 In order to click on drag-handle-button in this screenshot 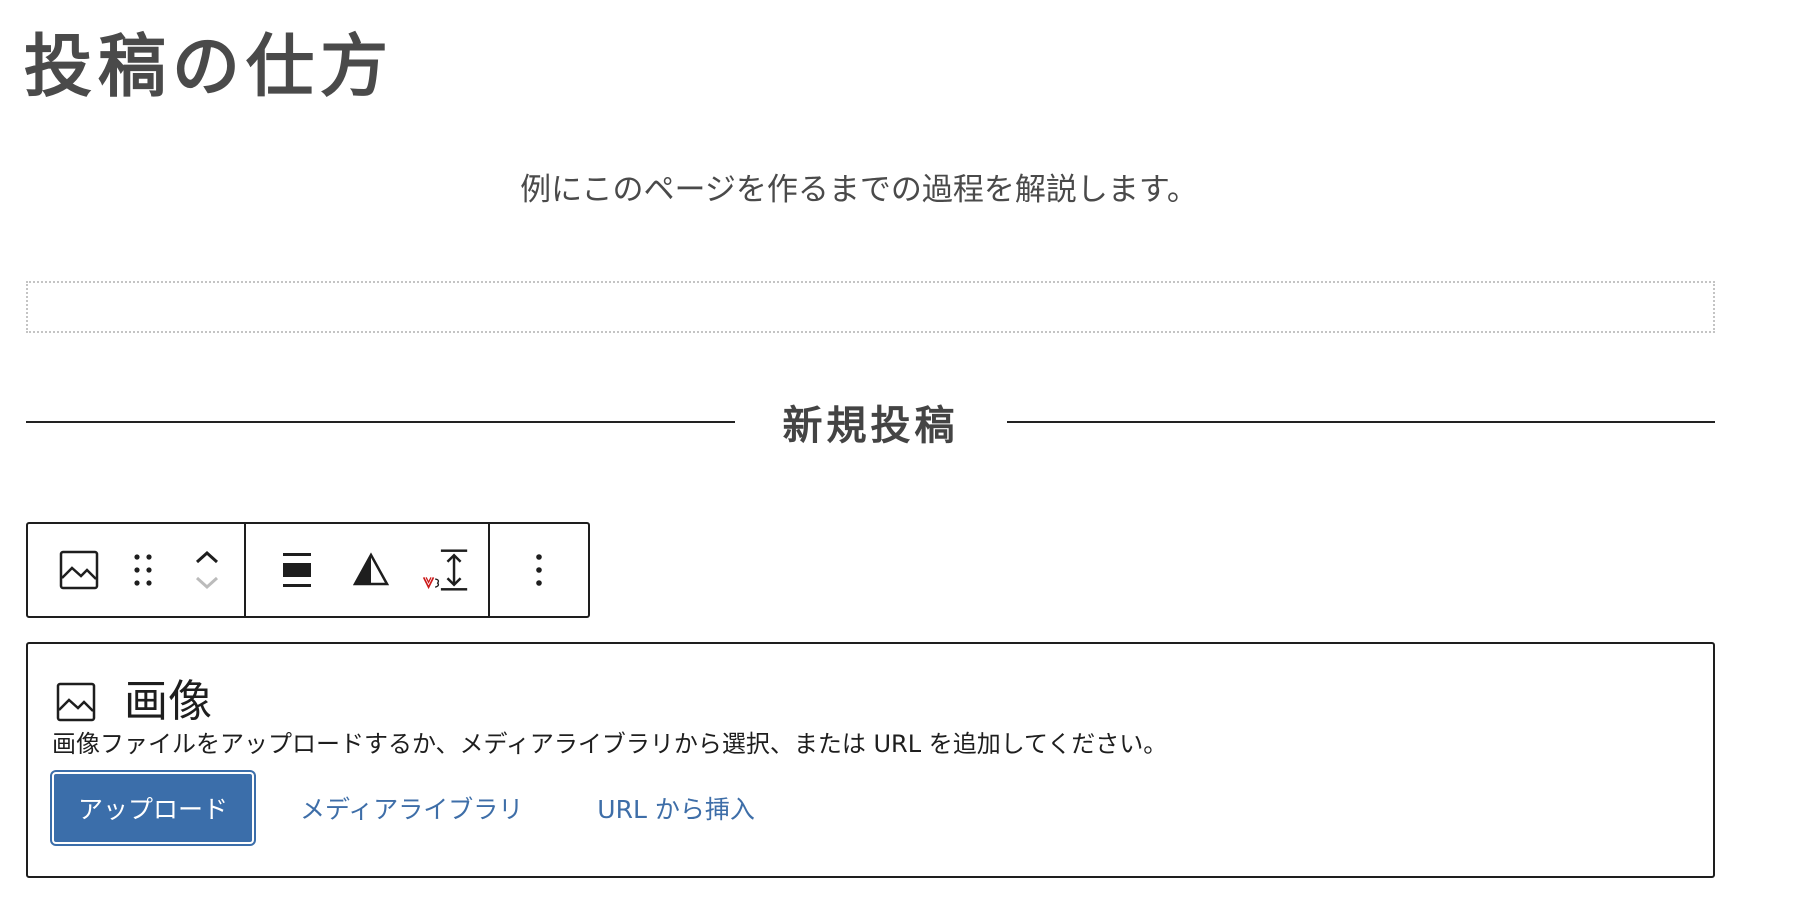, I will do `click(143, 570)`.